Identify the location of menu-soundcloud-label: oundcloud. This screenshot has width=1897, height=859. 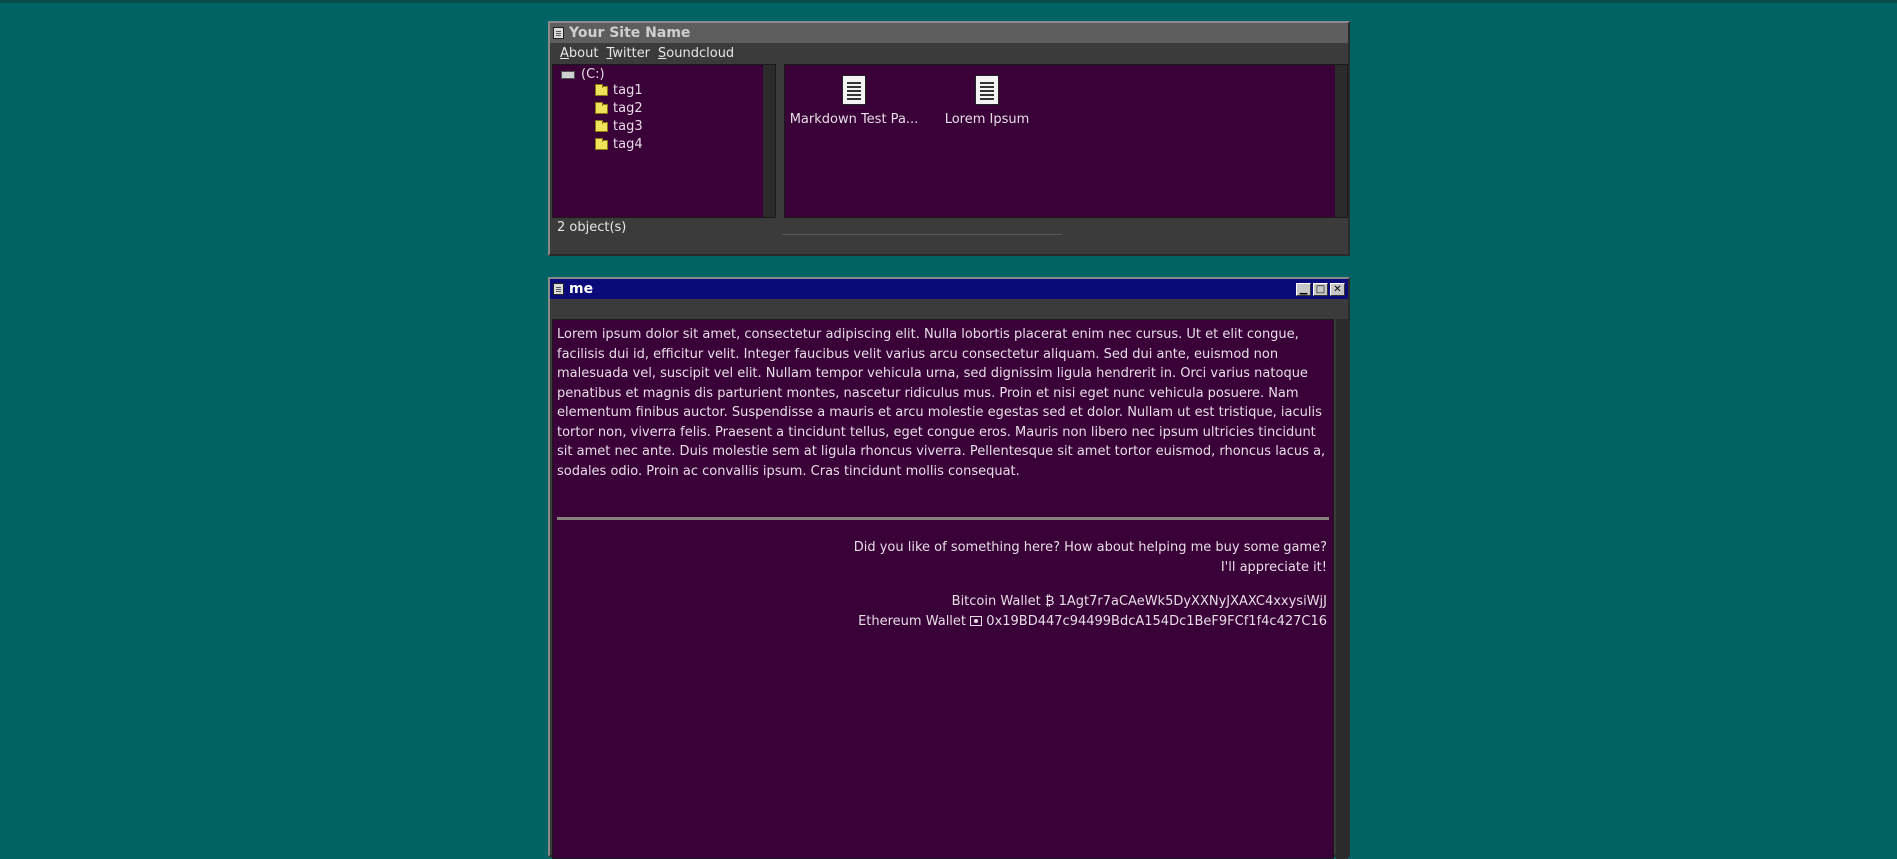
(700, 53).